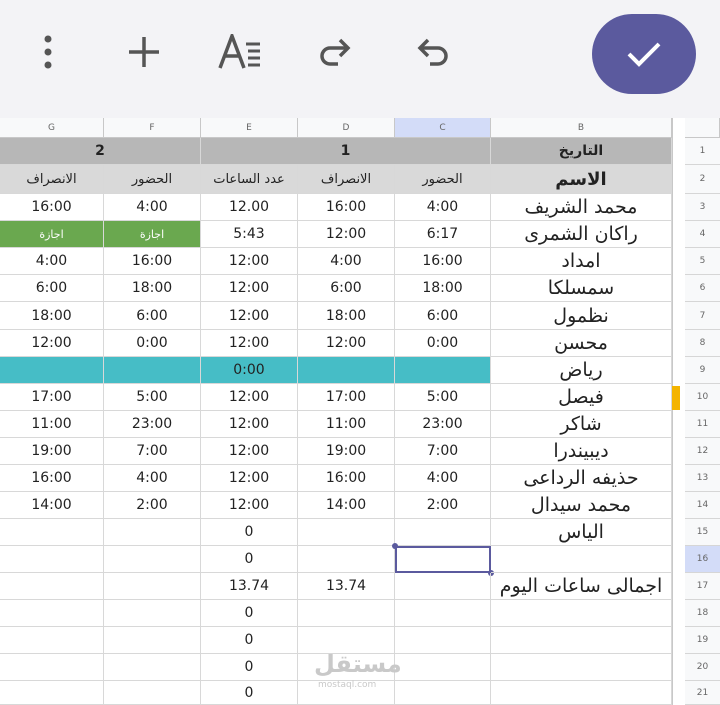  What do you see at coordinates (443, 613) in the screenshot?
I see `cell-c18` at bounding box center [443, 613].